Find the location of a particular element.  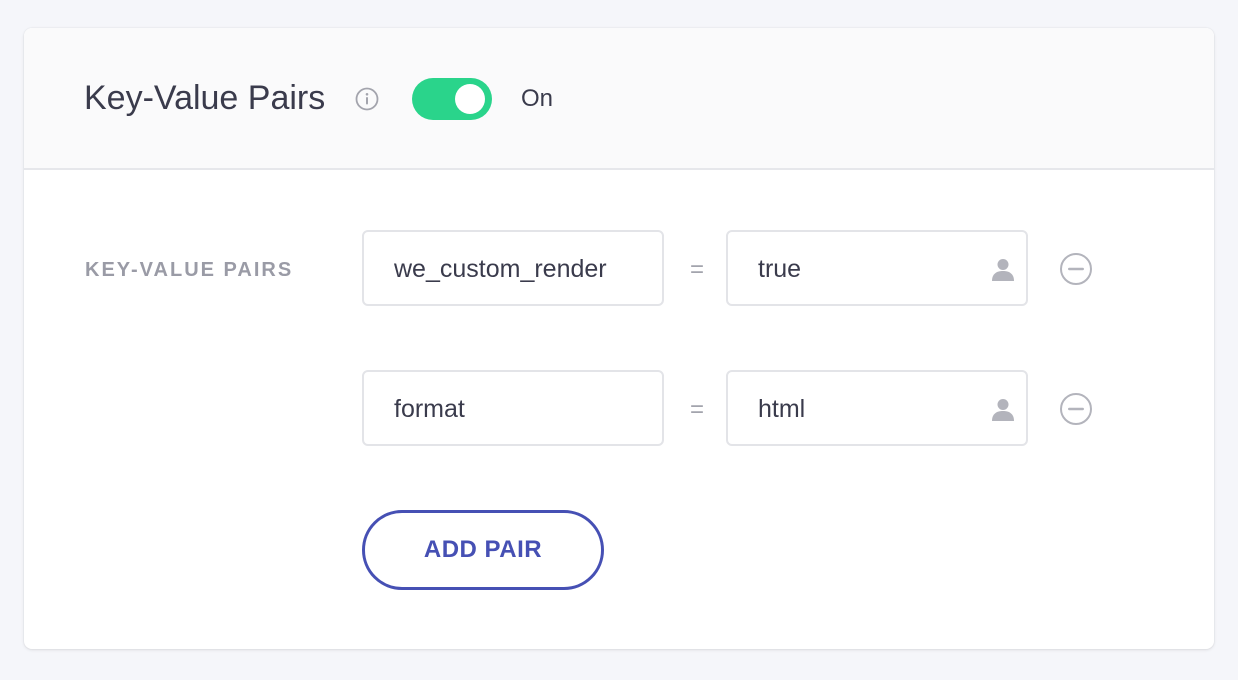

pair-key-input: format is located at coordinates (513, 408).